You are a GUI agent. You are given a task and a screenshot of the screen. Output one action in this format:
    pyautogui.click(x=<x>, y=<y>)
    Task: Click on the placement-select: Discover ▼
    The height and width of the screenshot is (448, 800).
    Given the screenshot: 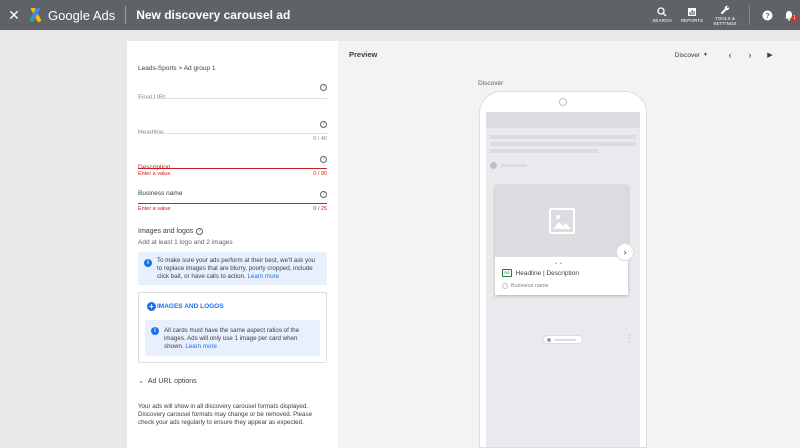 What is the action you would take?
    pyautogui.click(x=691, y=55)
    